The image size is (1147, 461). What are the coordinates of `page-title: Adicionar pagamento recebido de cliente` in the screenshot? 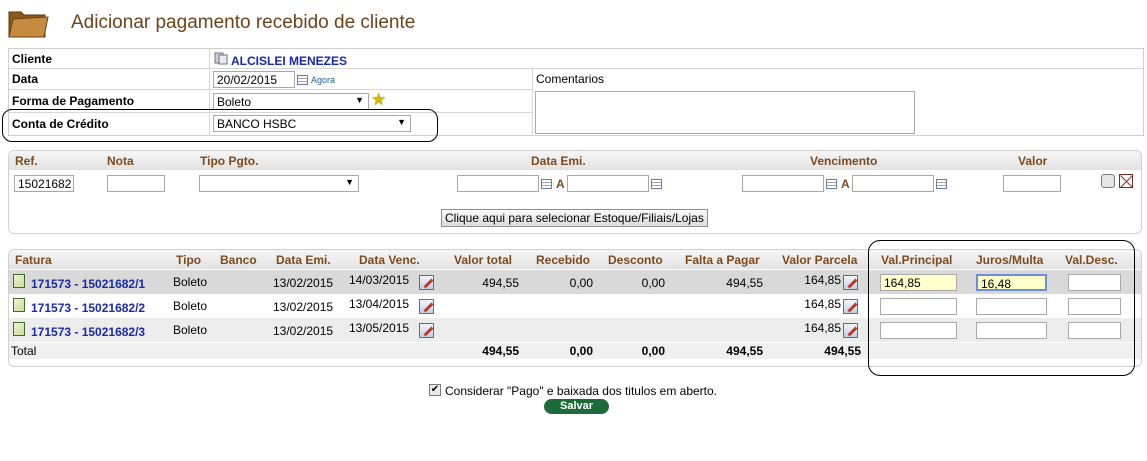 It's located at (243, 22).